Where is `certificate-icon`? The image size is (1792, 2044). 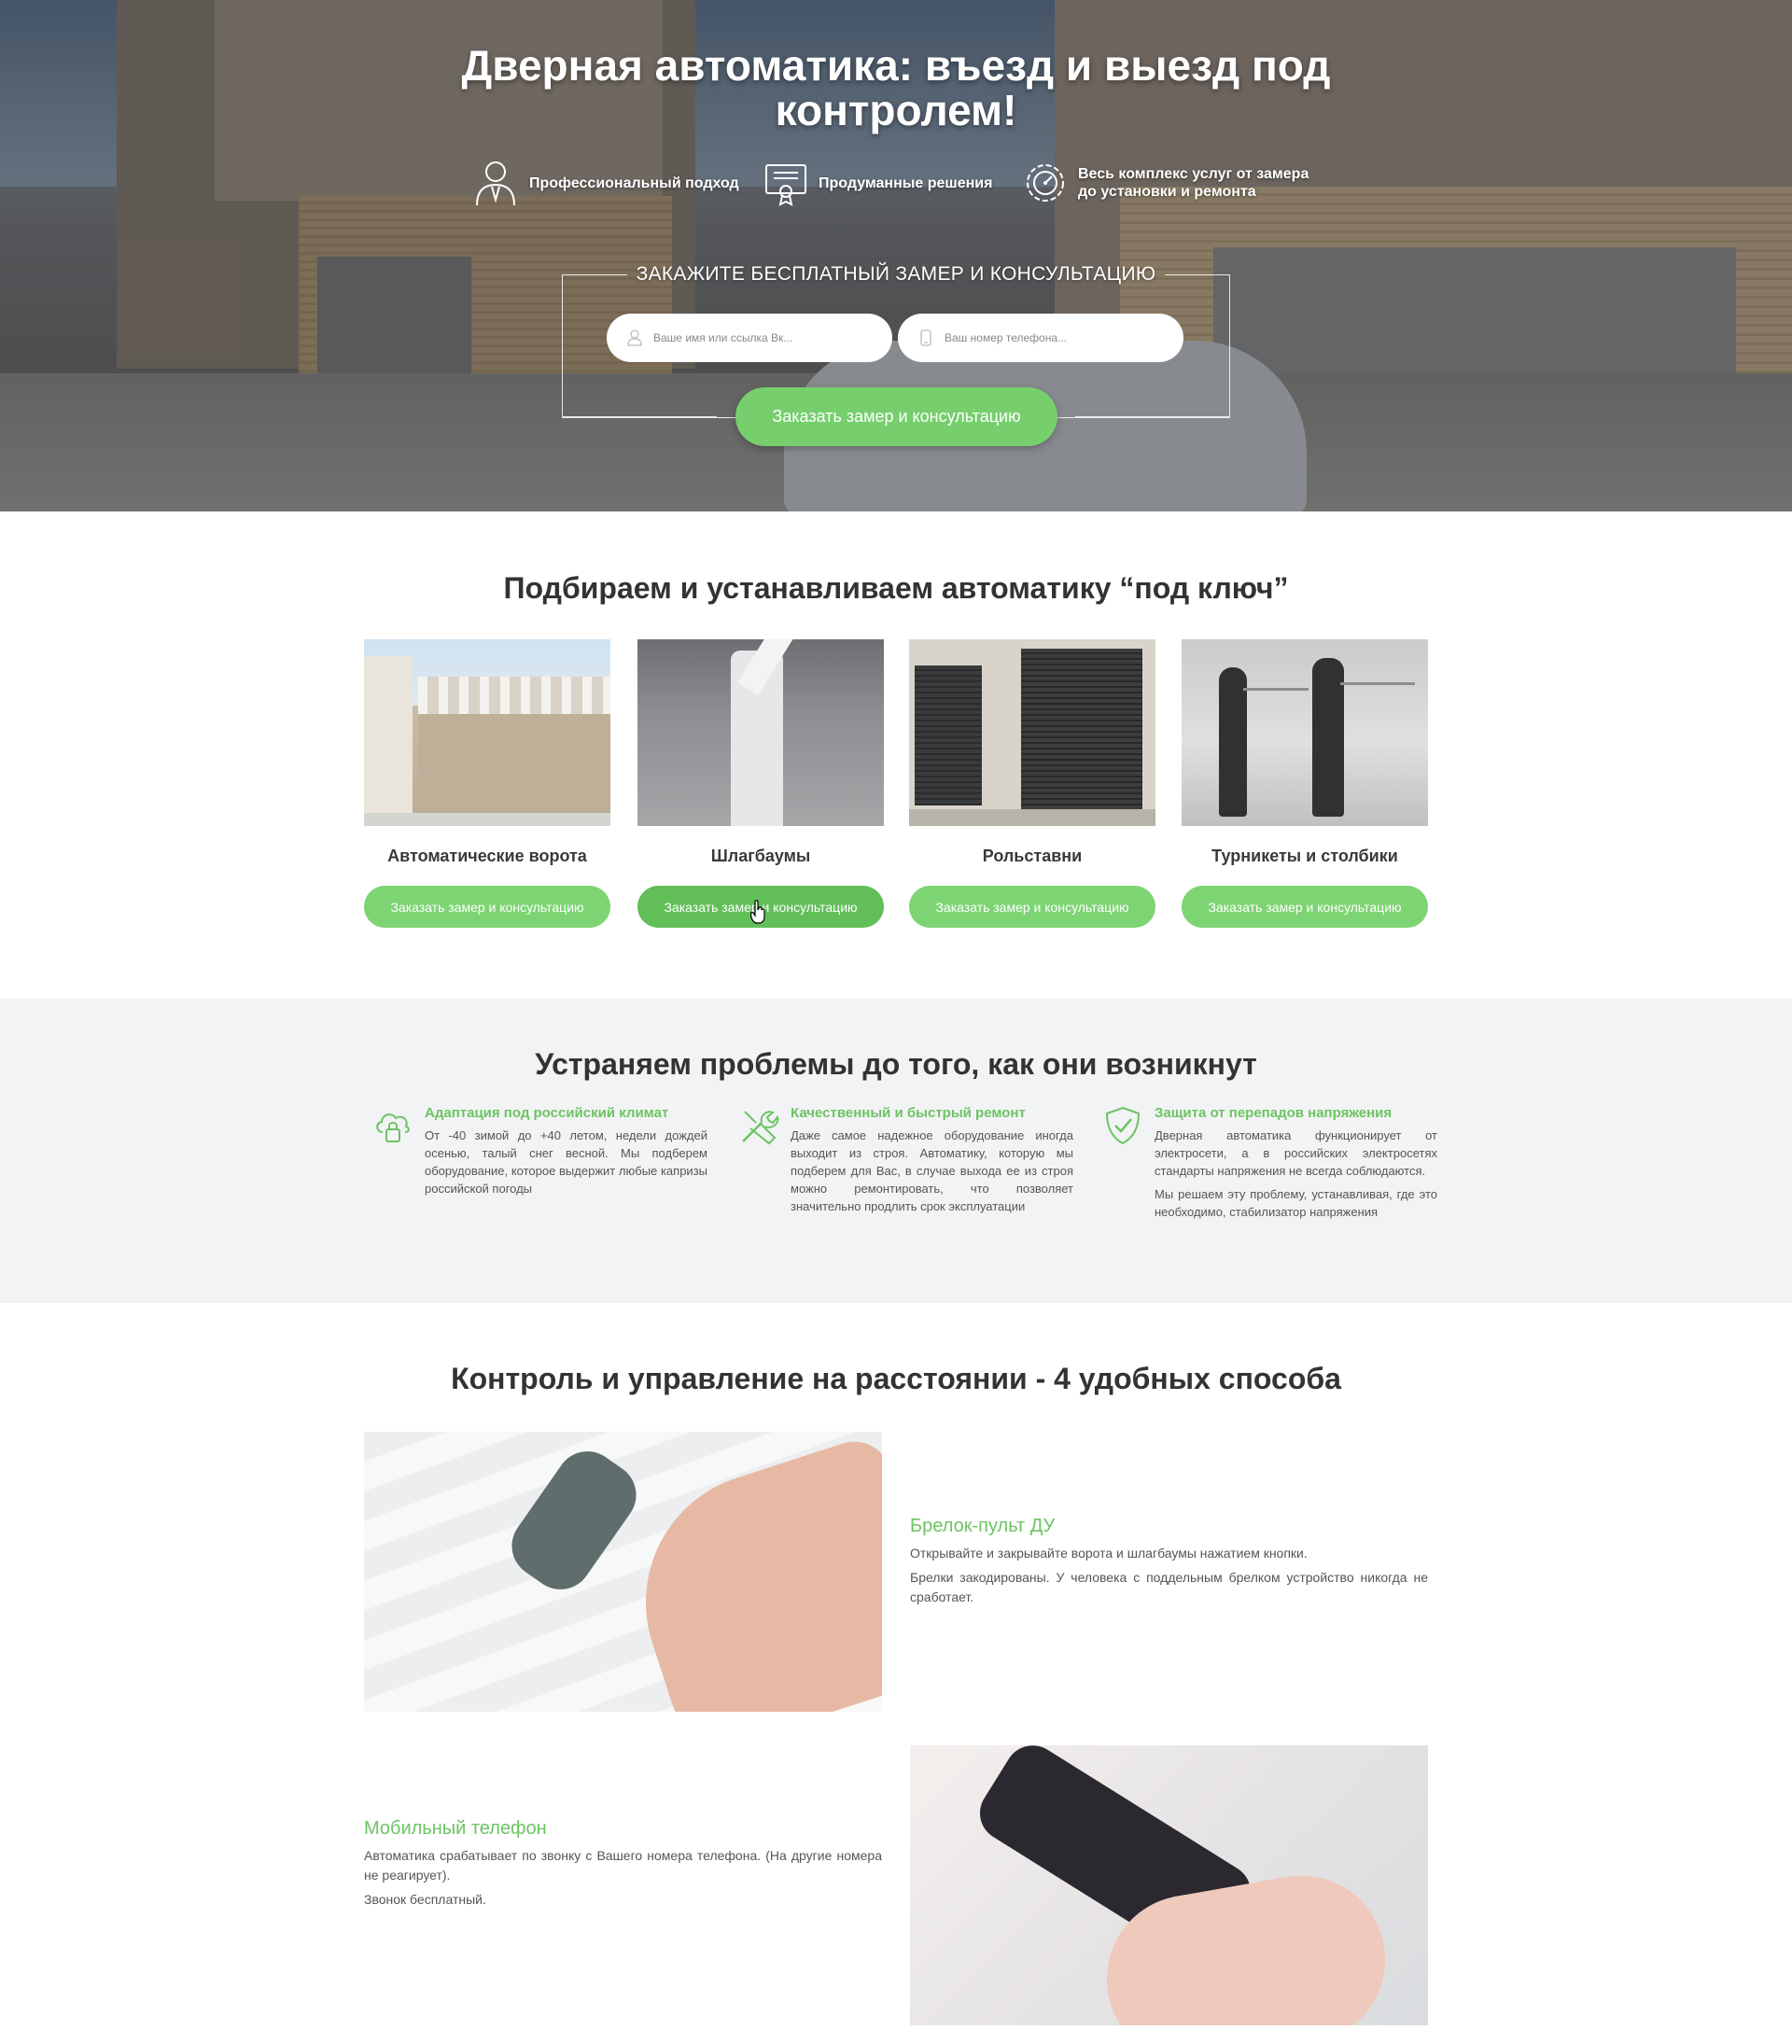 certificate-icon is located at coordinates (785, 185).